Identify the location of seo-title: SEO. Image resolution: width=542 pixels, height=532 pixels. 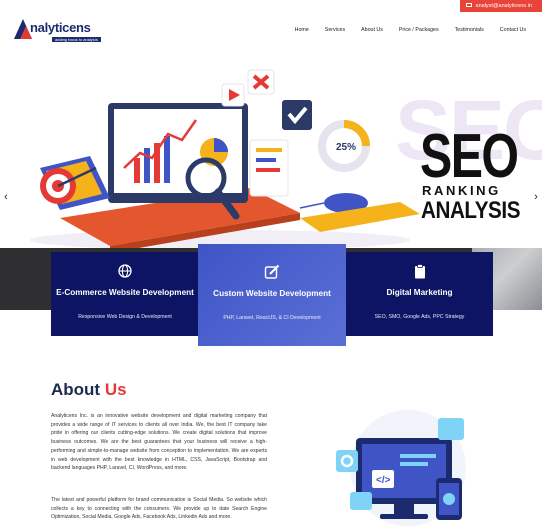
(469, 156).